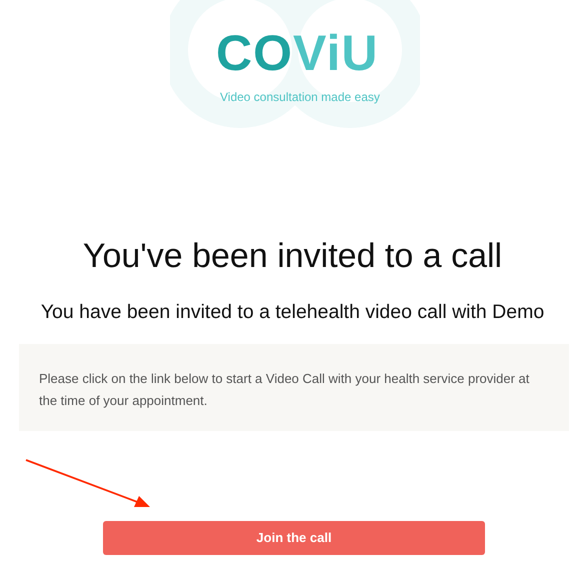 Image resolution: width=585 pixels, height=568 pixels. I want to click on join-call-button: Join the call, so click(294, 538).